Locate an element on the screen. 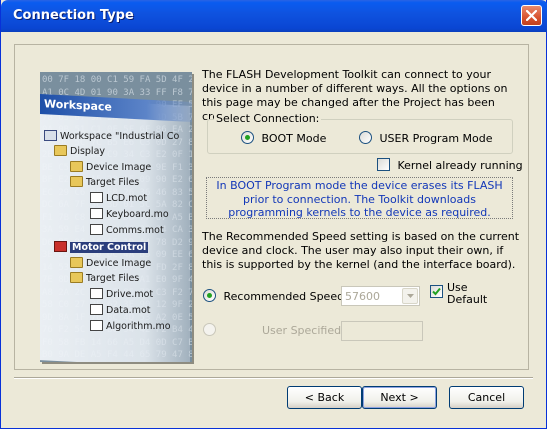 This screenshot has height=429, width=547. user-mode-radio: USER Program Mode is located at coordinates (426, 138).